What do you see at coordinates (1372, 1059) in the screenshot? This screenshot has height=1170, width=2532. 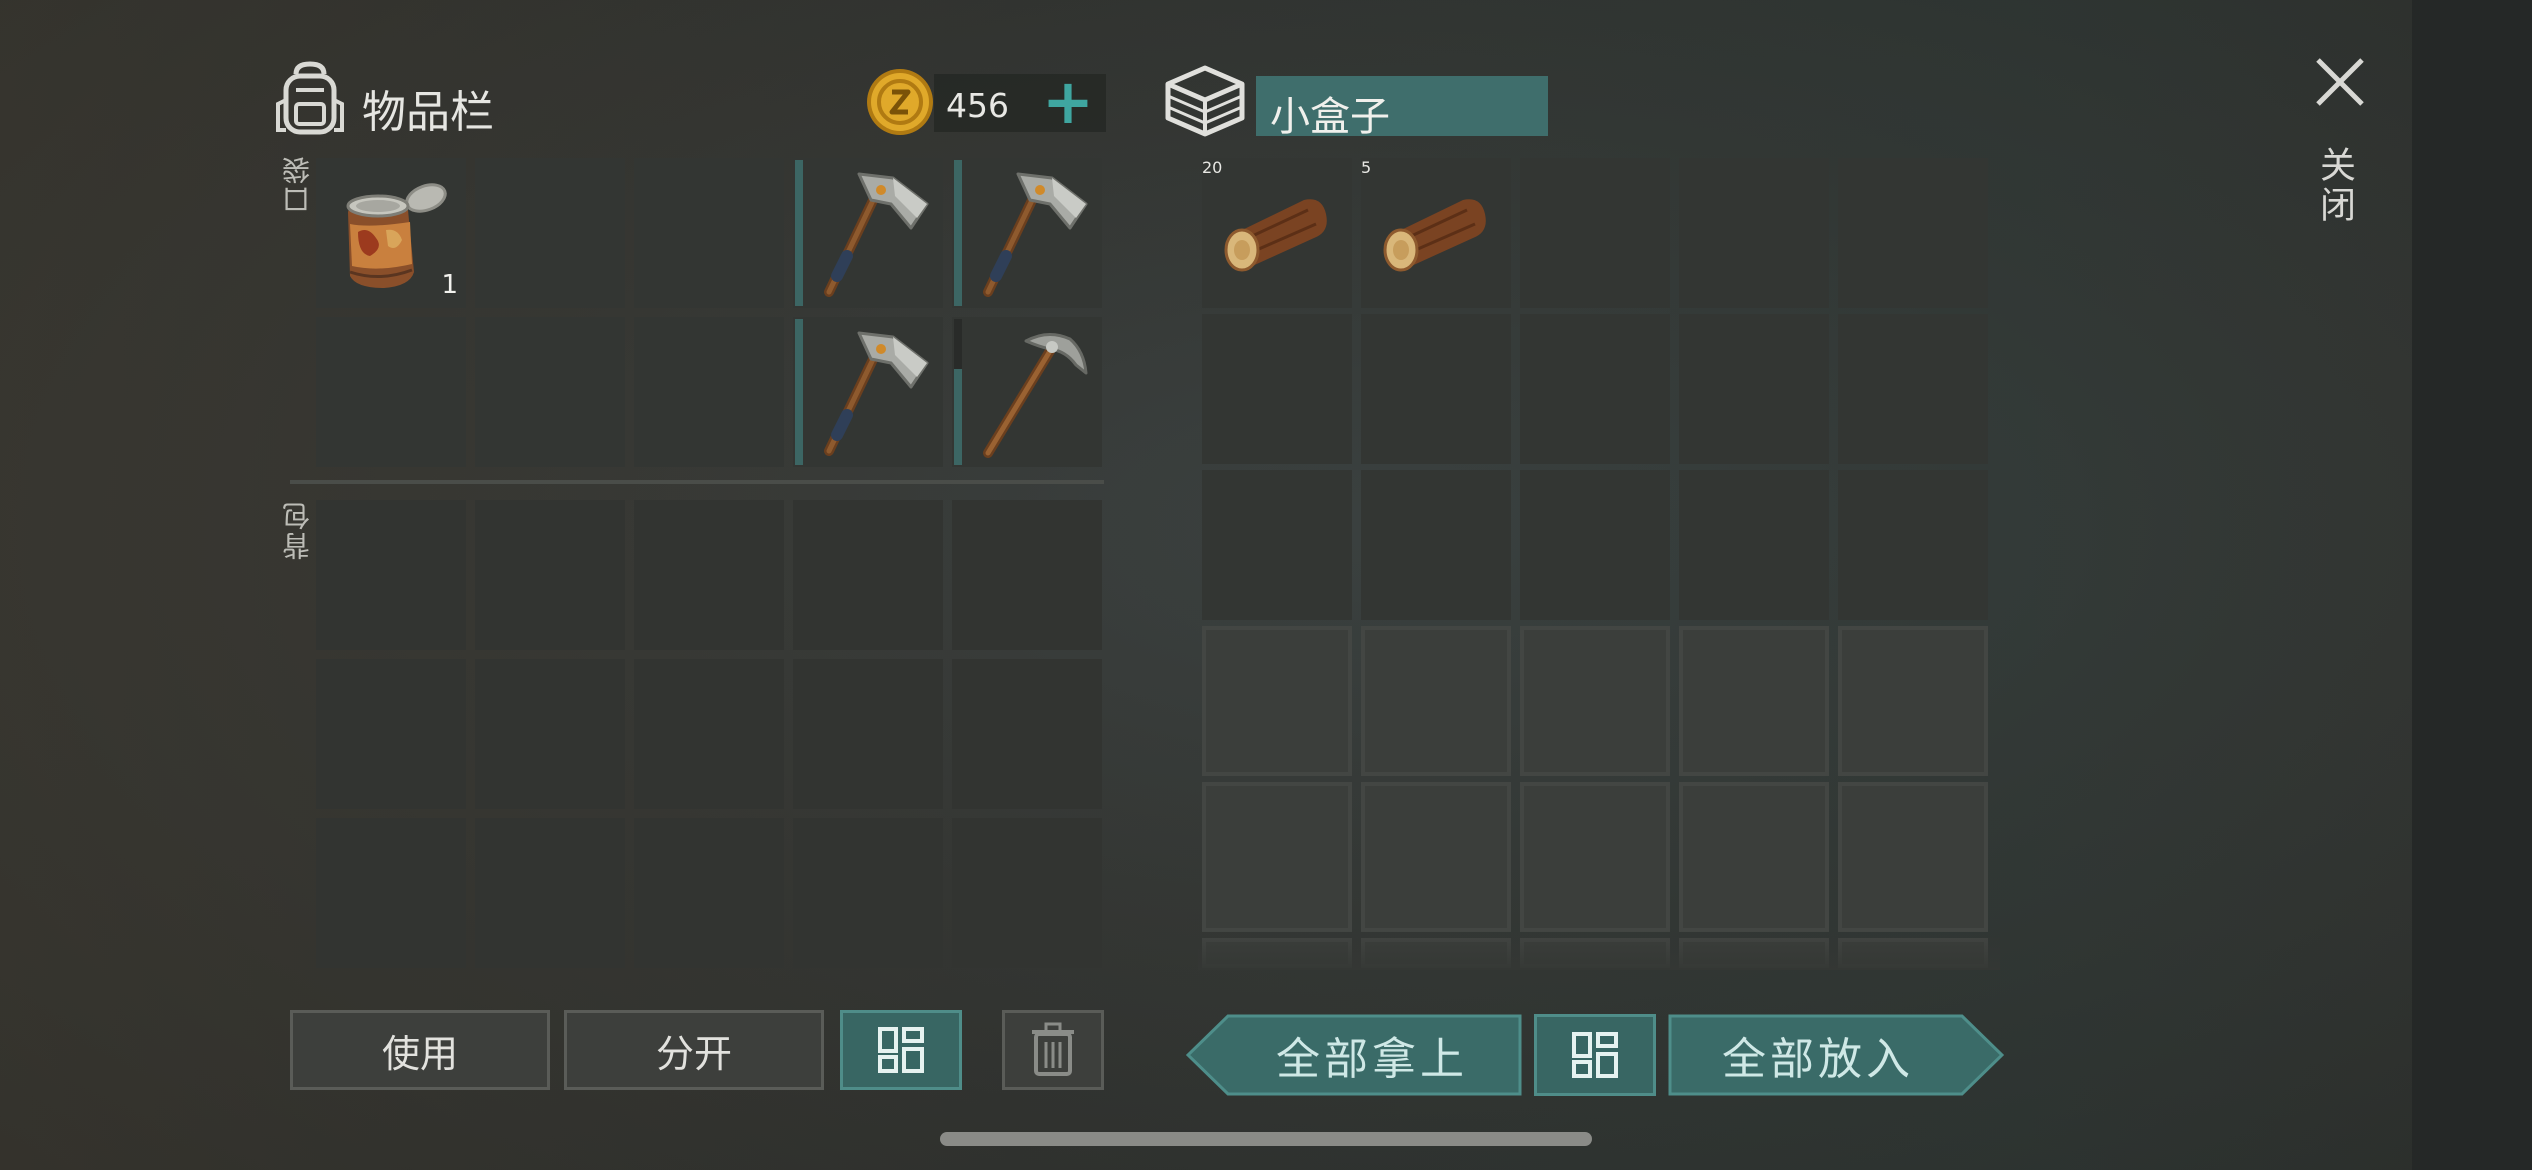 I see `take-all-label: 全部拿上` at bounding box center [1372, 1059].